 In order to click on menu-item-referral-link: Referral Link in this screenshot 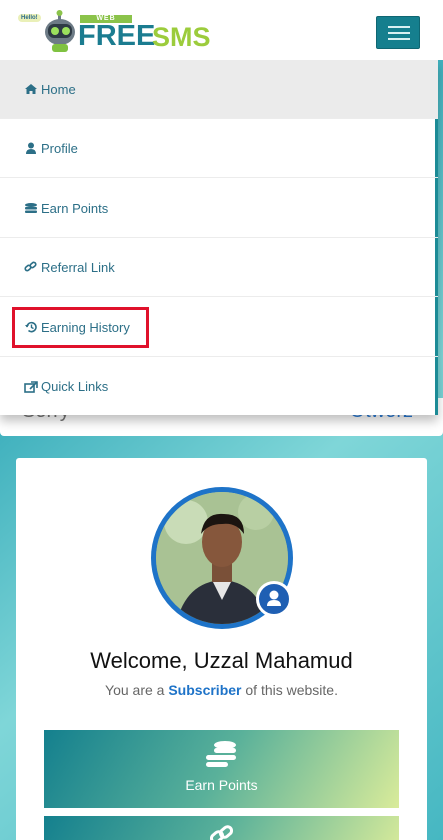, I will do `click(219, 267)`.